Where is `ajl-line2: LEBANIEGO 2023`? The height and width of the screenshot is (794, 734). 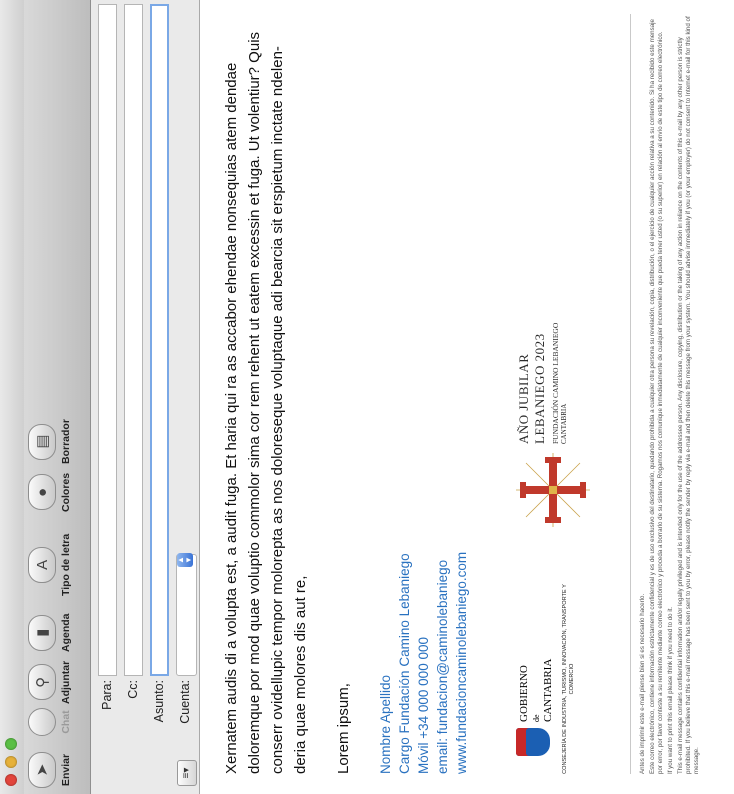
ajl-line2: LEBANIEGO 2023 is located at coordinates (539, 388).